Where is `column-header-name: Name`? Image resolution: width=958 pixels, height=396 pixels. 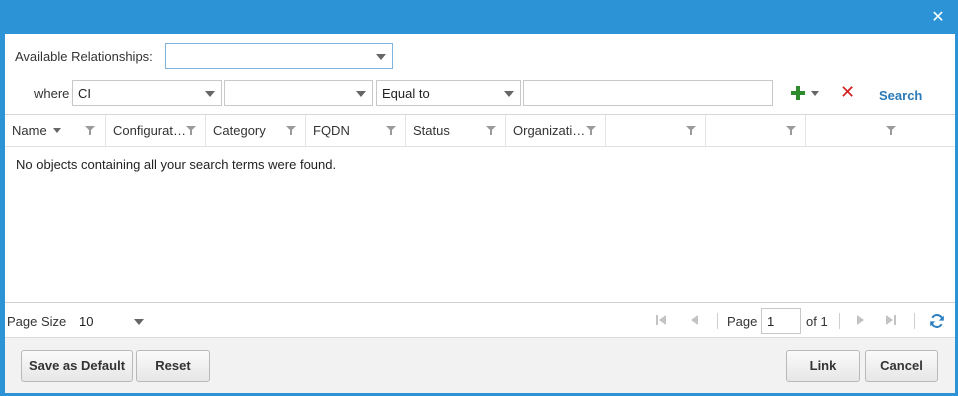 column-header-name: Name is located at coordinates (55, 130).